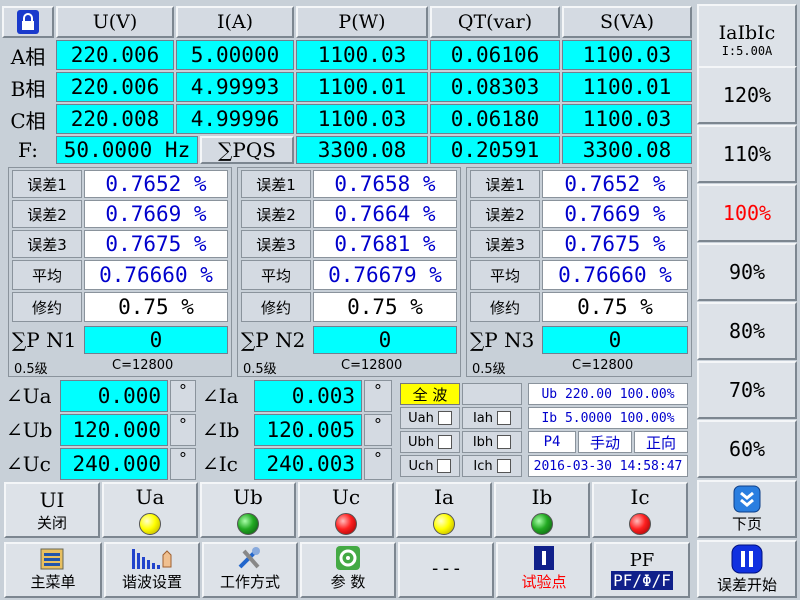  What do you see at coordinates (502, 340) in the screenshot?
I see `pulse-sum-label: ∑P N3` at bounding box center [502, 340].